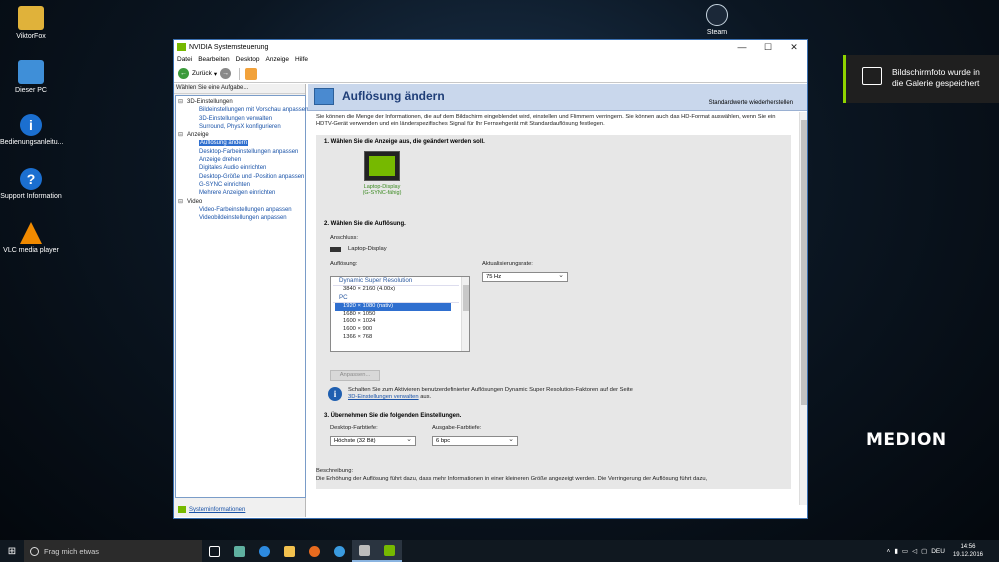 Image resolution: width=999 pixels, height=562 pixels. I want to click on toolbar: ← Zurück ▾ →, so click(490, 74).